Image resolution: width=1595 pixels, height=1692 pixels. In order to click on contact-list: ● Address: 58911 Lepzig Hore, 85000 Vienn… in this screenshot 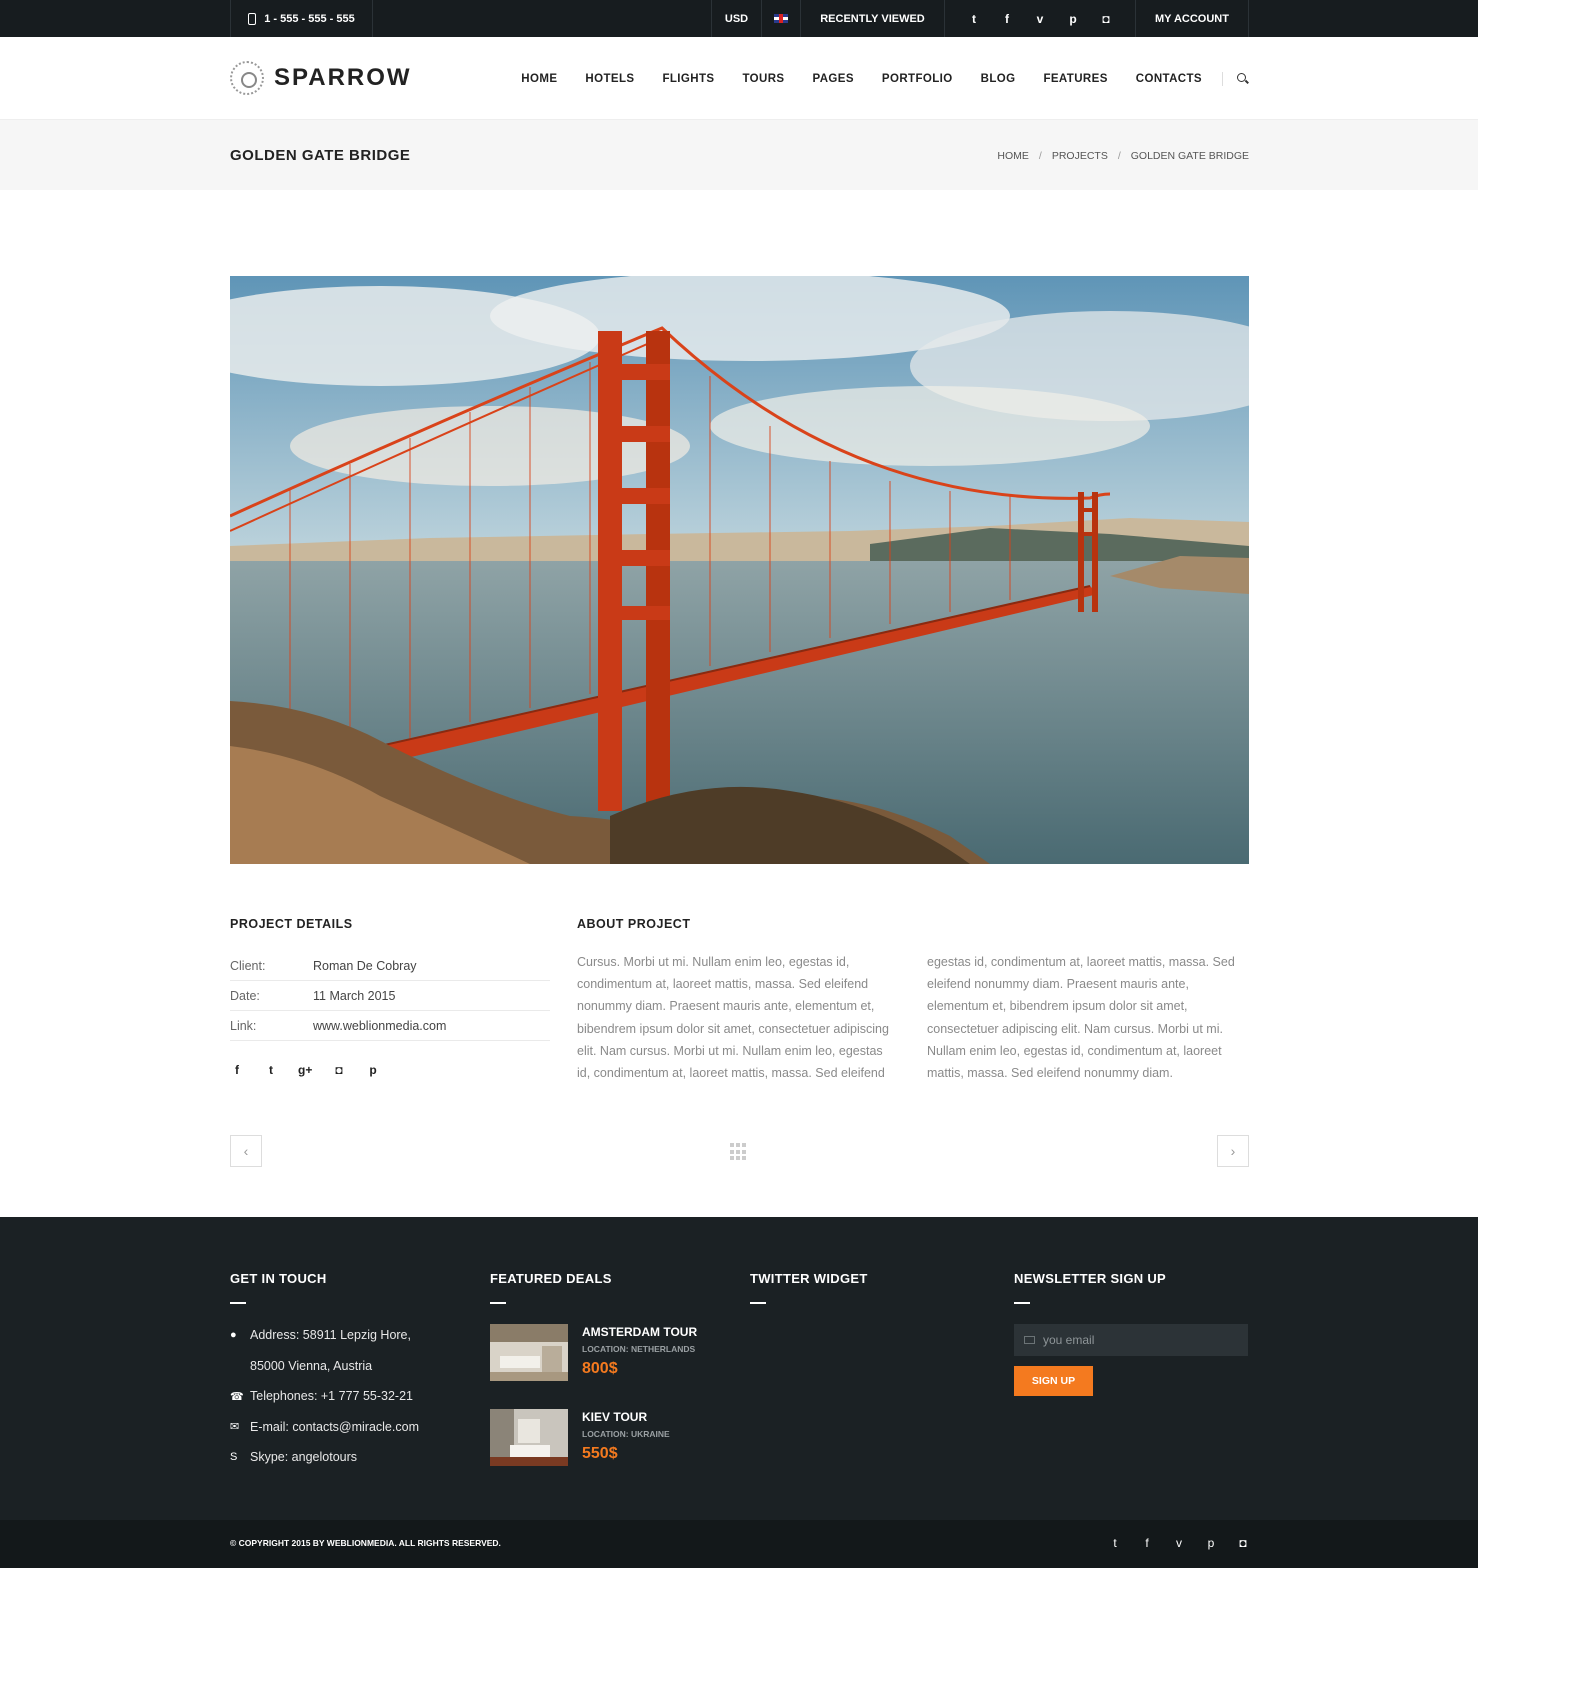, I will do `click(324, 1396)`.